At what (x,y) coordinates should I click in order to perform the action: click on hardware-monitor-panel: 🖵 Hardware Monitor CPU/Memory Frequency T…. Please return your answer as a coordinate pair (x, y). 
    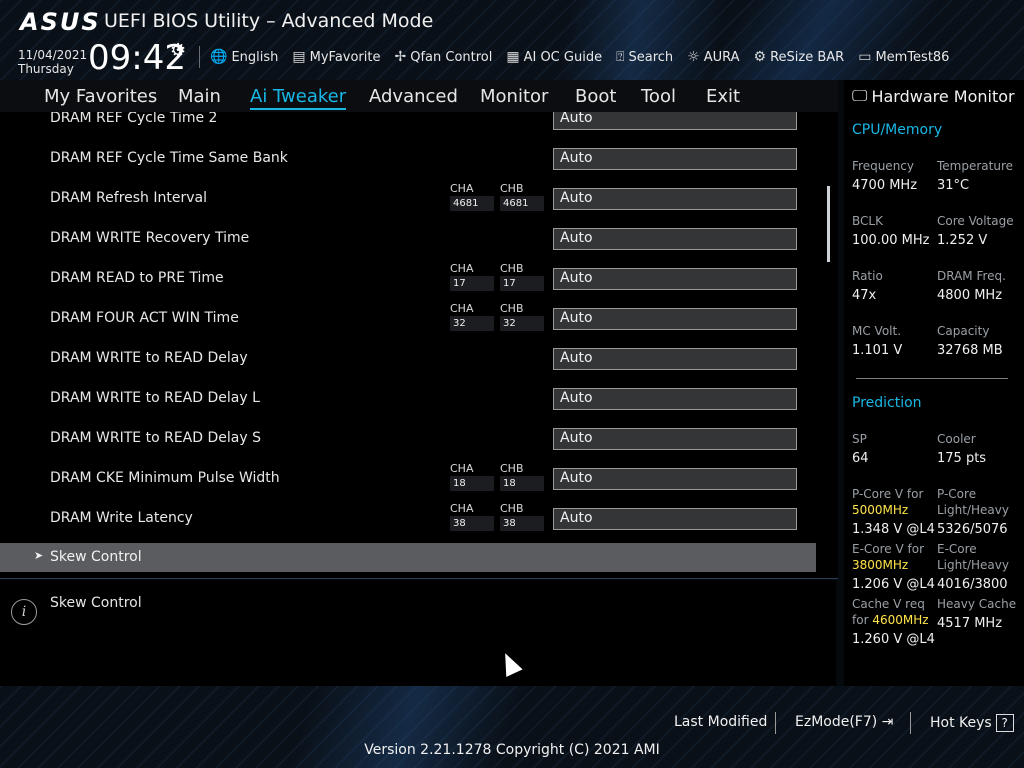
    Looking at the image, I should click on (934, 383).